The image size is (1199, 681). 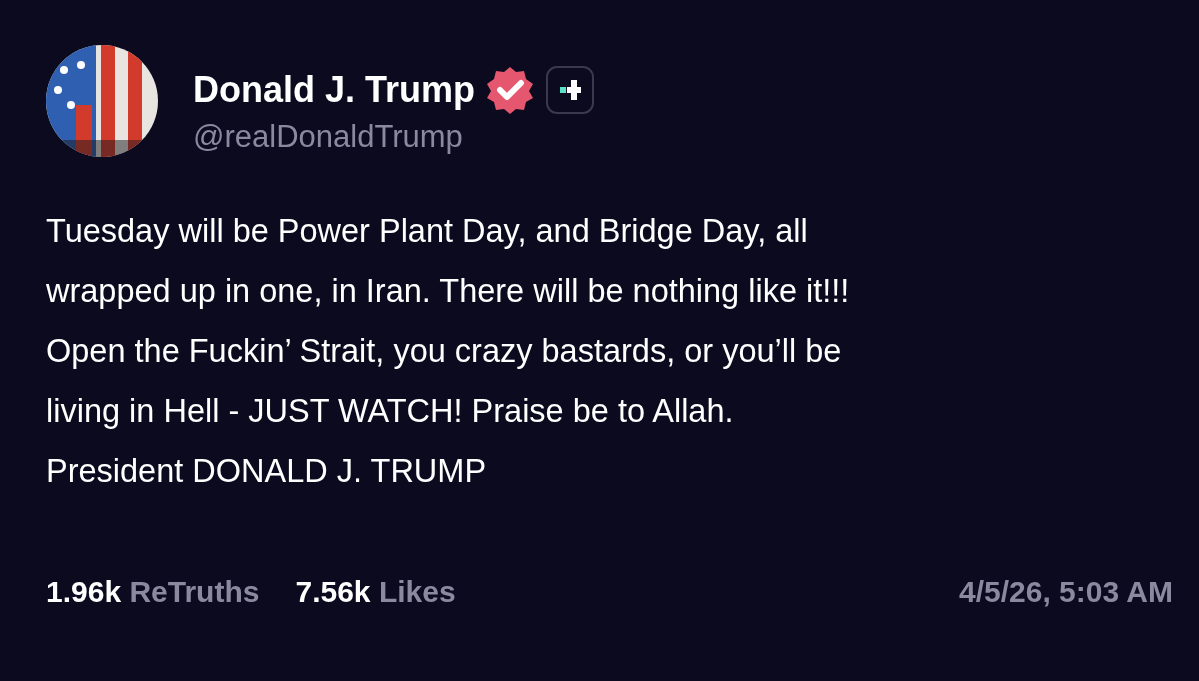 What do you see at coordinates (1066, 592) in the screenshot?
I see `timestamp: 4/5/26, 5:03 AM` at bounding box center [1066, 592].